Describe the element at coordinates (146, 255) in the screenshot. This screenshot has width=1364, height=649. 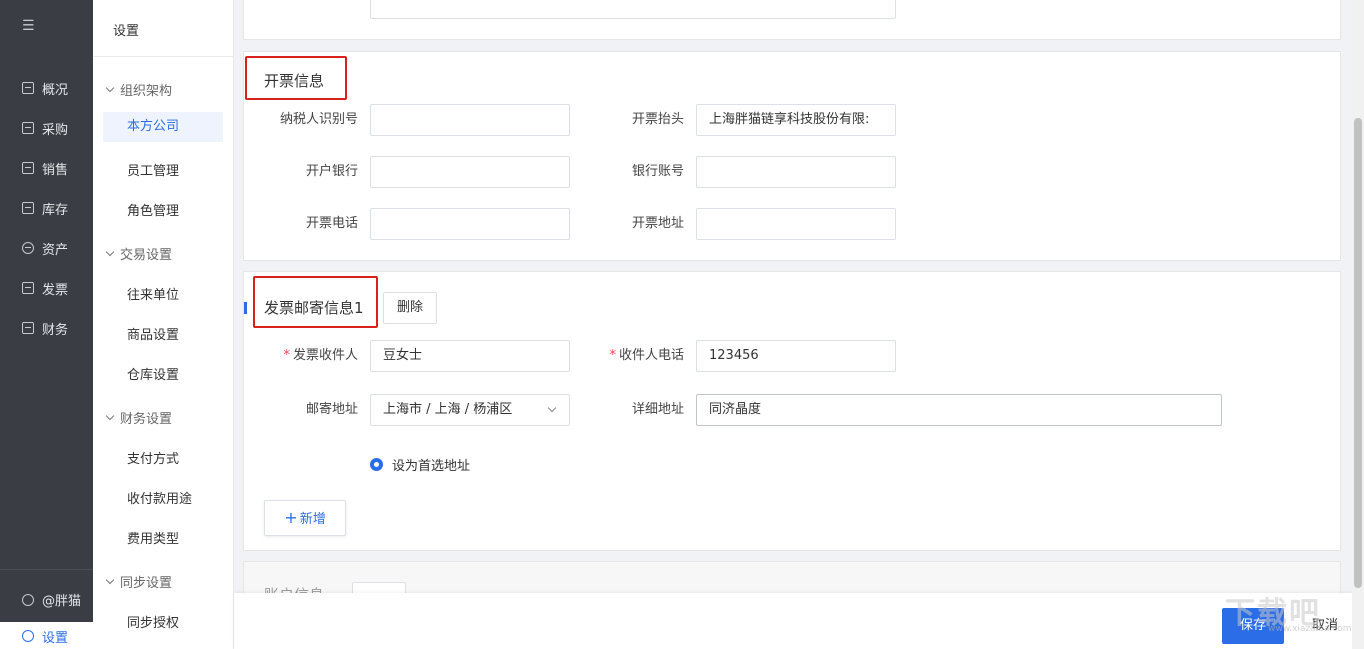
I see `sidebar-group-label: 交易设置` at that location.